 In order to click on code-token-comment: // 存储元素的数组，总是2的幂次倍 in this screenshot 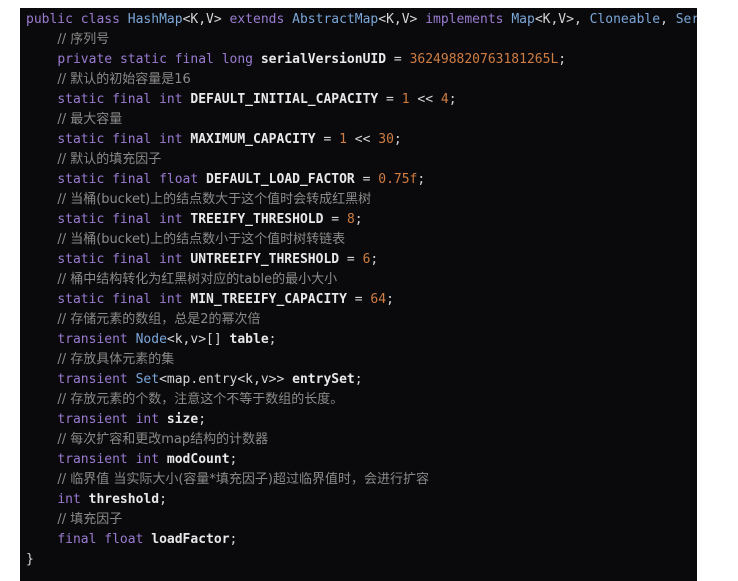, I will do `click(159, 319)`.